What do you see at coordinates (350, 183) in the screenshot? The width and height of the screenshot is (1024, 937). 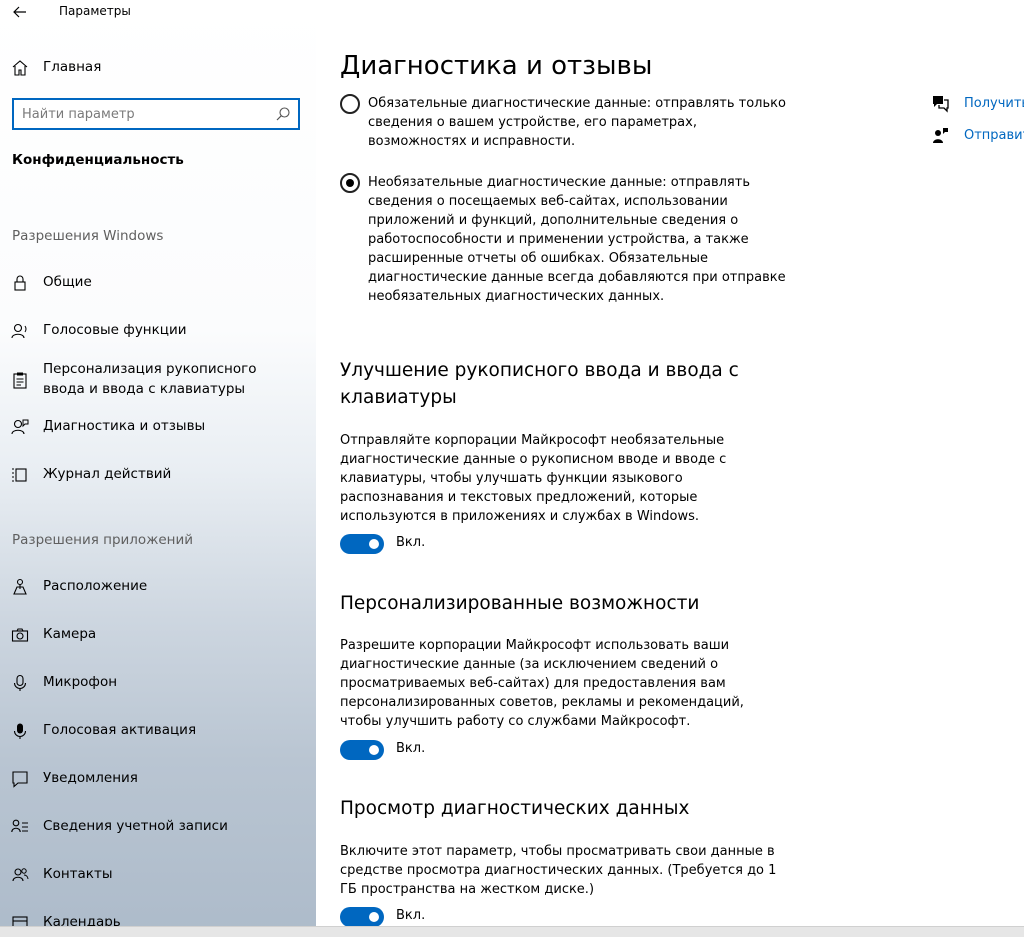 I see `radio-button-selected` at bounding box center [350, 183].